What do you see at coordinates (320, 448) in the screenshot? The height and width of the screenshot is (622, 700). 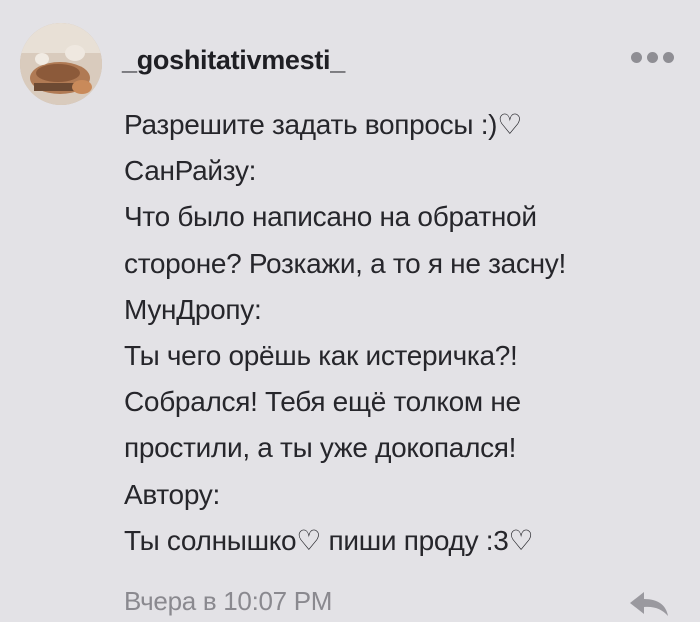 I see `comment-line: простили, а ты уже докопался!` at bounding box center [320, 448].